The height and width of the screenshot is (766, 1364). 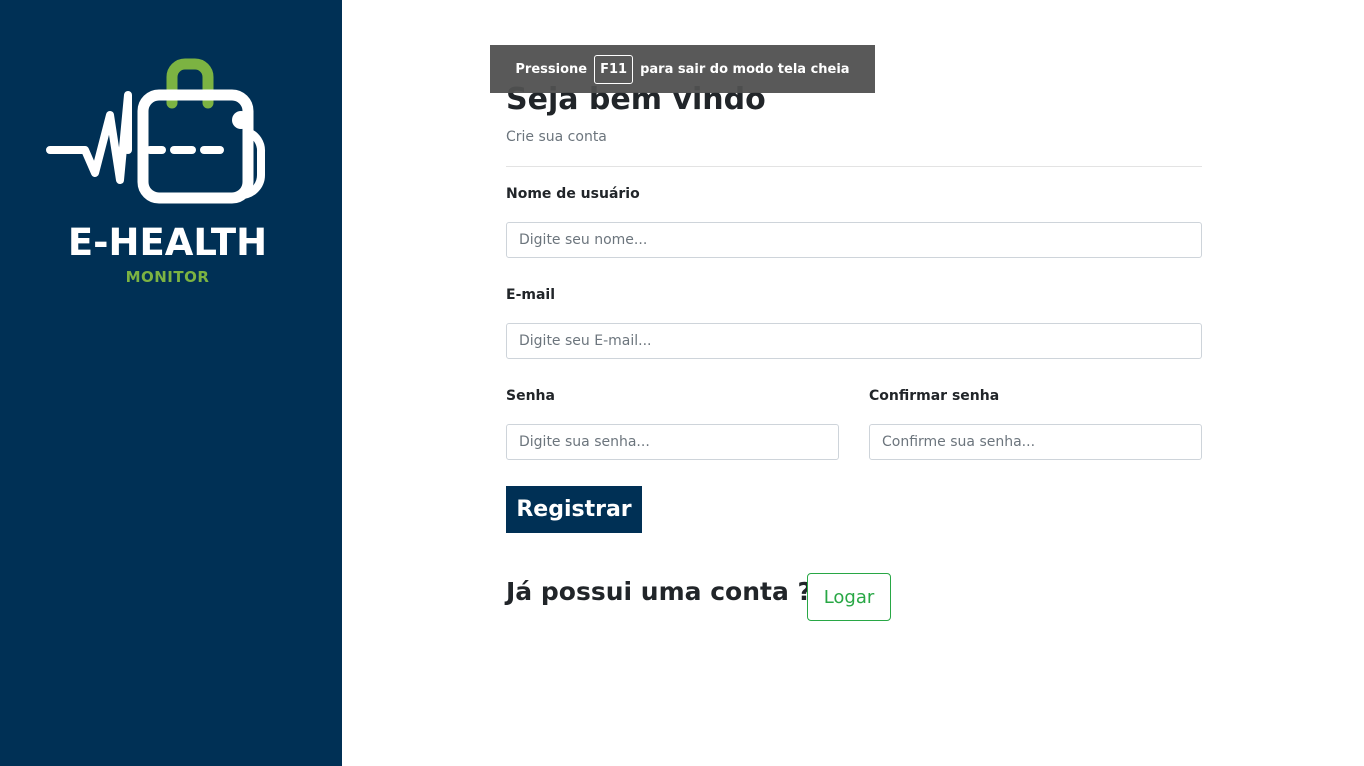 I want to click on fullscreen-notice-before: Pressione, so click(x=551, y=69).